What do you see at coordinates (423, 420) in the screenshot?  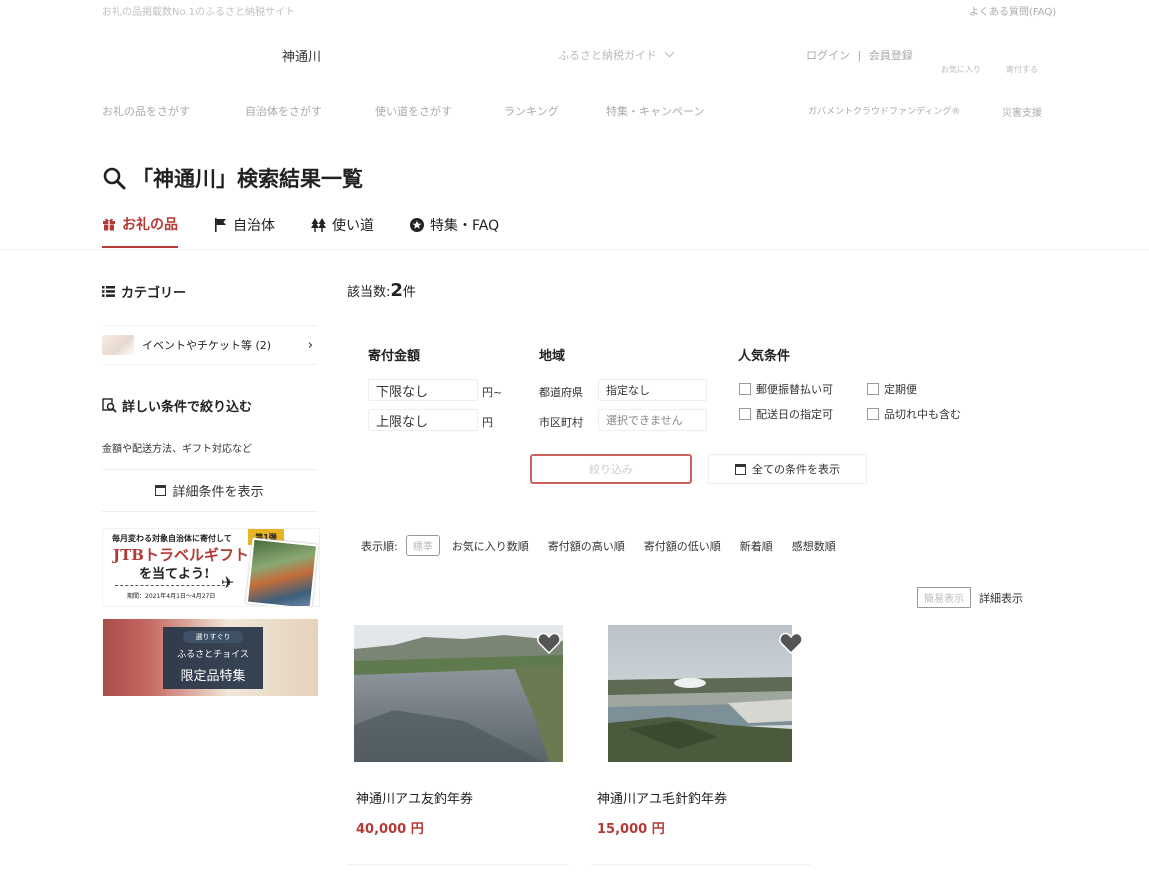 I see `amount-max-field: 上限なし` at bounding box center [423, 420].